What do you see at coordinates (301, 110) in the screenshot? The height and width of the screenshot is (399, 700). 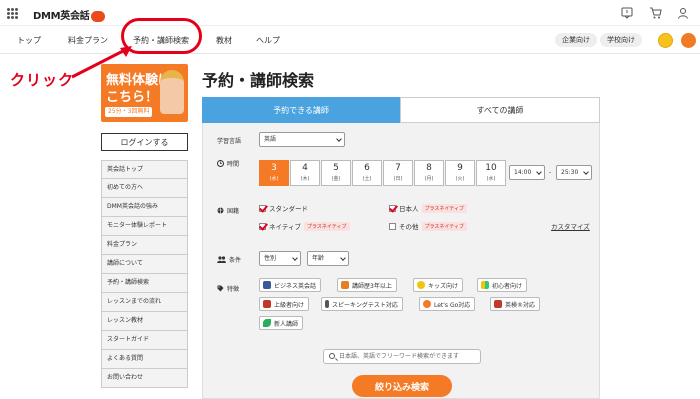 I see `tab-available-teachers: 予約できる講師` at bounding box center [301, 110].